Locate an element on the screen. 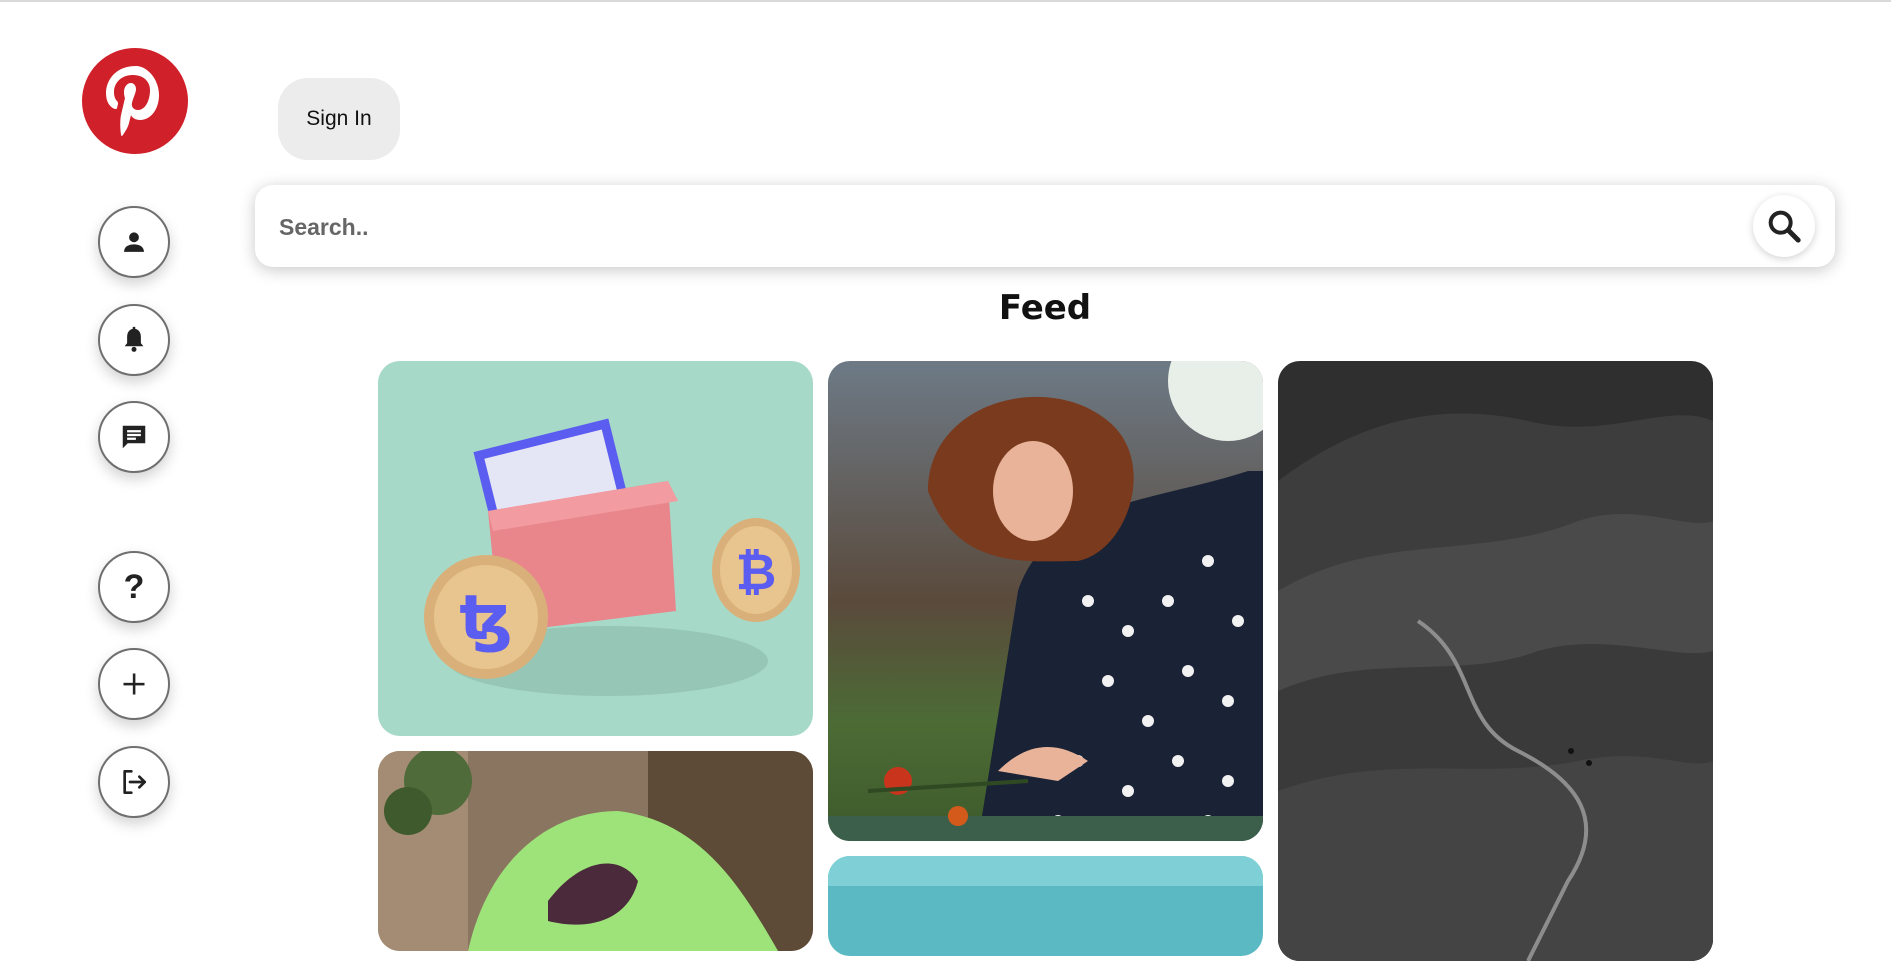 The height and width of the screenshot is (961, 1891). pin-crypto-wallet: ꜩ ₿ is located at coordinates (595, 548).